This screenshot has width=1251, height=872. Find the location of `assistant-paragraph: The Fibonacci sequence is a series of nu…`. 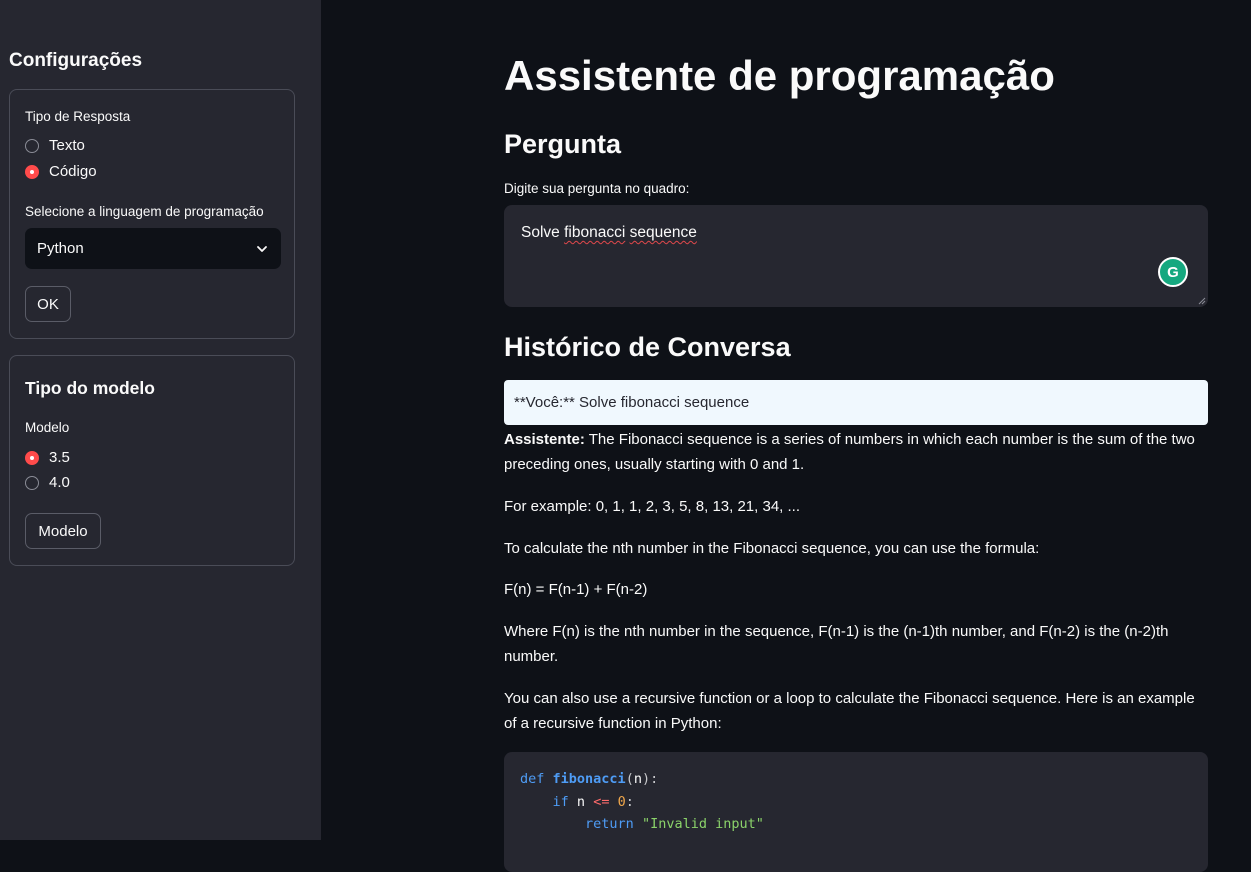

assistant-paragraph: The Fibonacci sequence is a series of nu… is located at coordinates (849, 452).